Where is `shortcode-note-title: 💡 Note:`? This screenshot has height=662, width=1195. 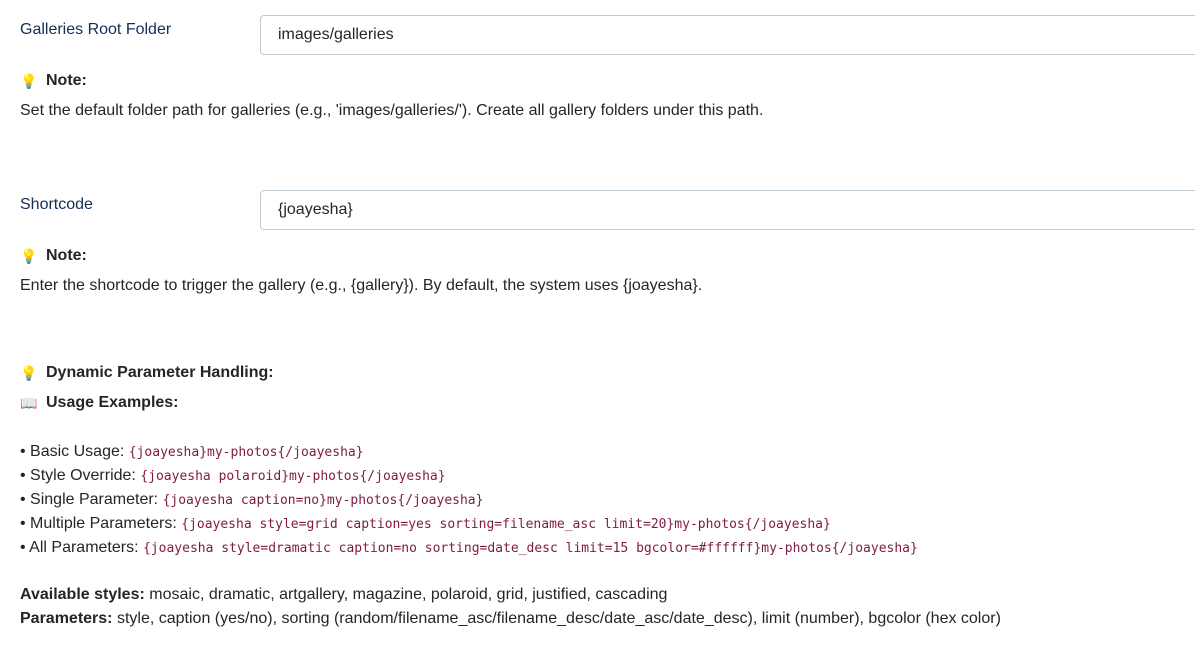
shortcode-note-title: 💡 Note: is located at coordinates (53, 256).